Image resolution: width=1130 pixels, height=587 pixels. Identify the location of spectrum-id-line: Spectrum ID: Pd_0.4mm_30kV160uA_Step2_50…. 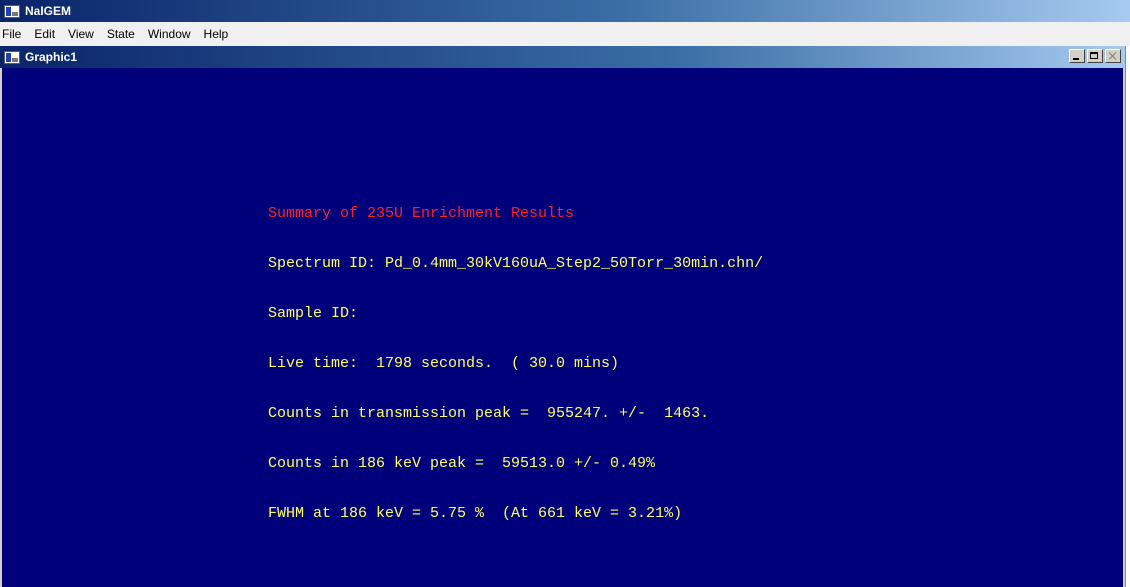
(516, 263).